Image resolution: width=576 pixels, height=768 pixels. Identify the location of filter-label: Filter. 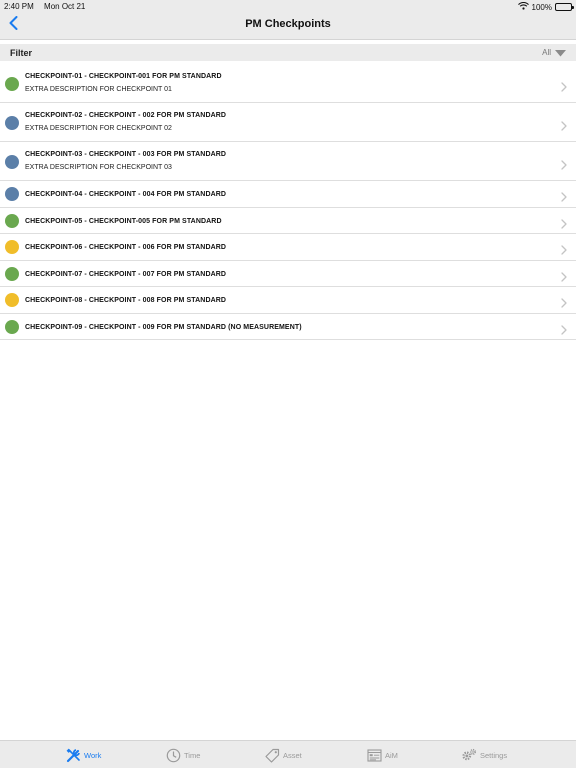
(21, 52).